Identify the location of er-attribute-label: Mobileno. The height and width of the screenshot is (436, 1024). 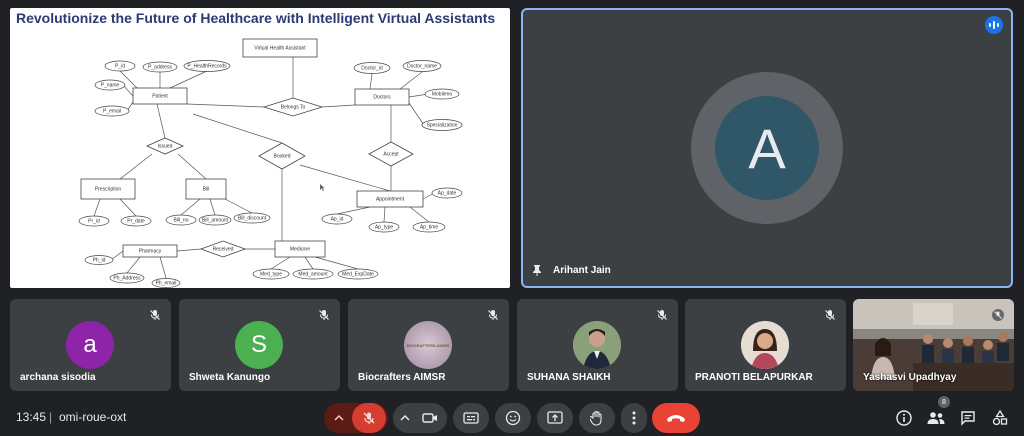
(442, 94).